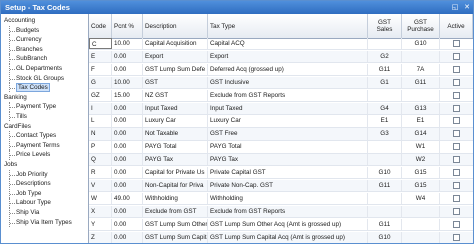 This screenshot has height=244, width=474. Describe the element at coordinates (100, 134) in the screenshot. I see `cell-code: N` at that location.